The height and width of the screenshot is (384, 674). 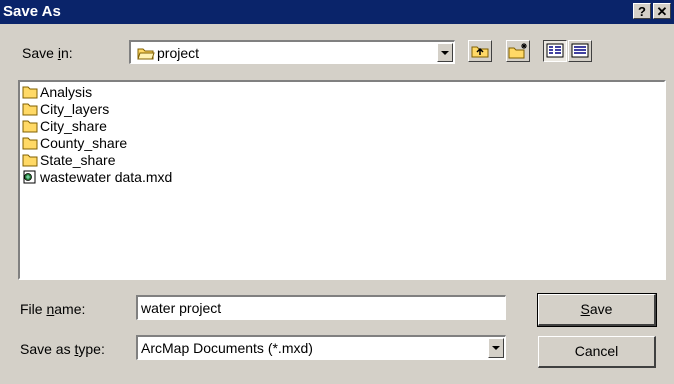 I want to click on close-button: ✕, so click(x=662, y=11).